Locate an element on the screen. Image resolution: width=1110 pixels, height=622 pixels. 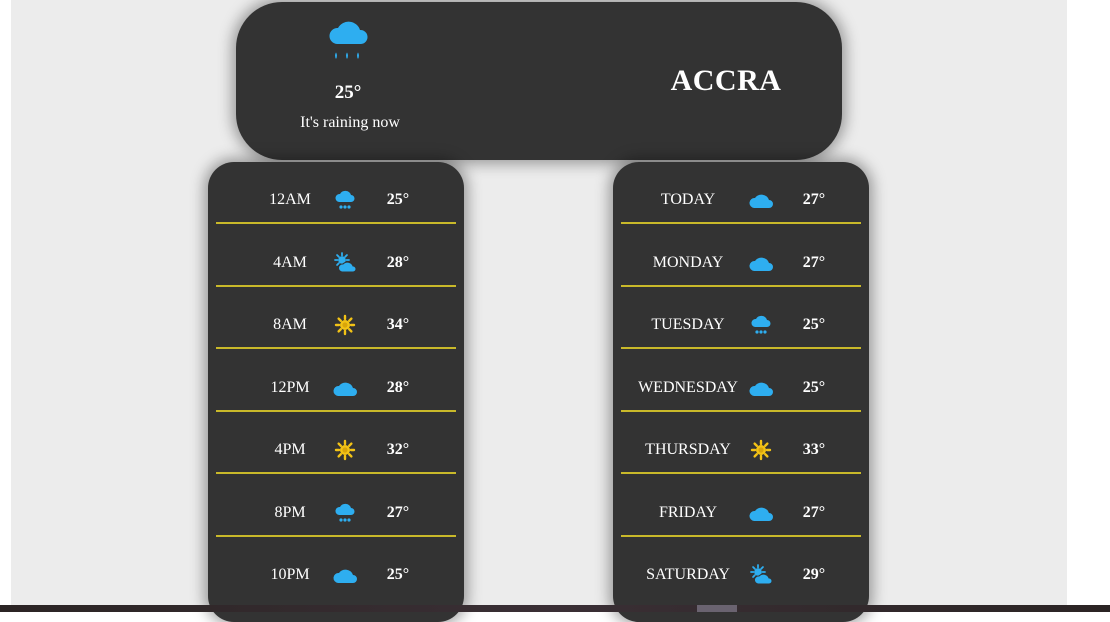
forecast-row: 10PM 25° is located at coordinates (336, 568).